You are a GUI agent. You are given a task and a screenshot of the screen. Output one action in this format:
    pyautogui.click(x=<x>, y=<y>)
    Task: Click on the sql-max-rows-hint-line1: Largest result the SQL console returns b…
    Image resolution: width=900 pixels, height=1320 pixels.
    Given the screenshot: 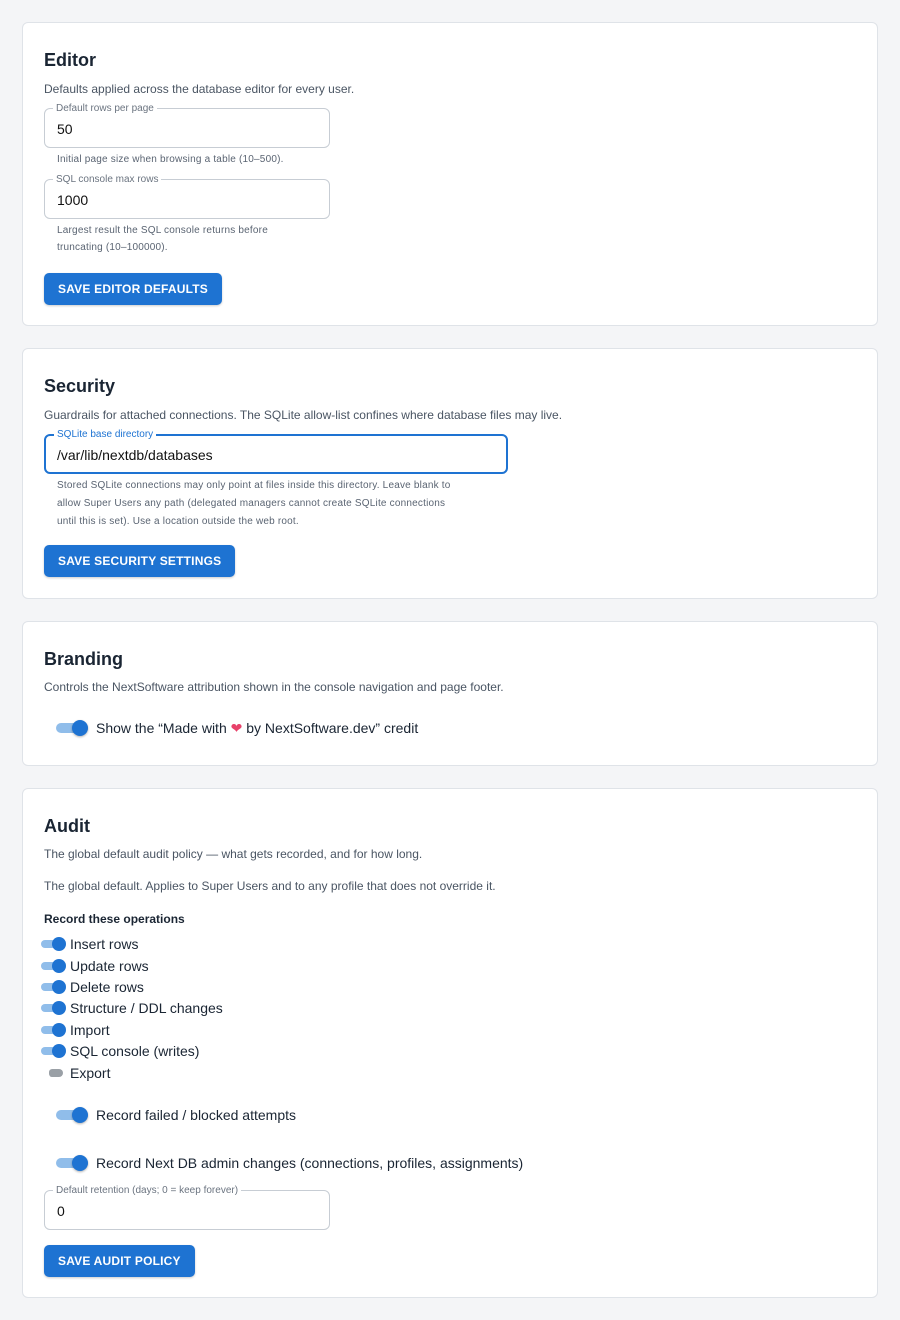 What is the action you would take?
    pyautogui.click(x=162, y=230)
    